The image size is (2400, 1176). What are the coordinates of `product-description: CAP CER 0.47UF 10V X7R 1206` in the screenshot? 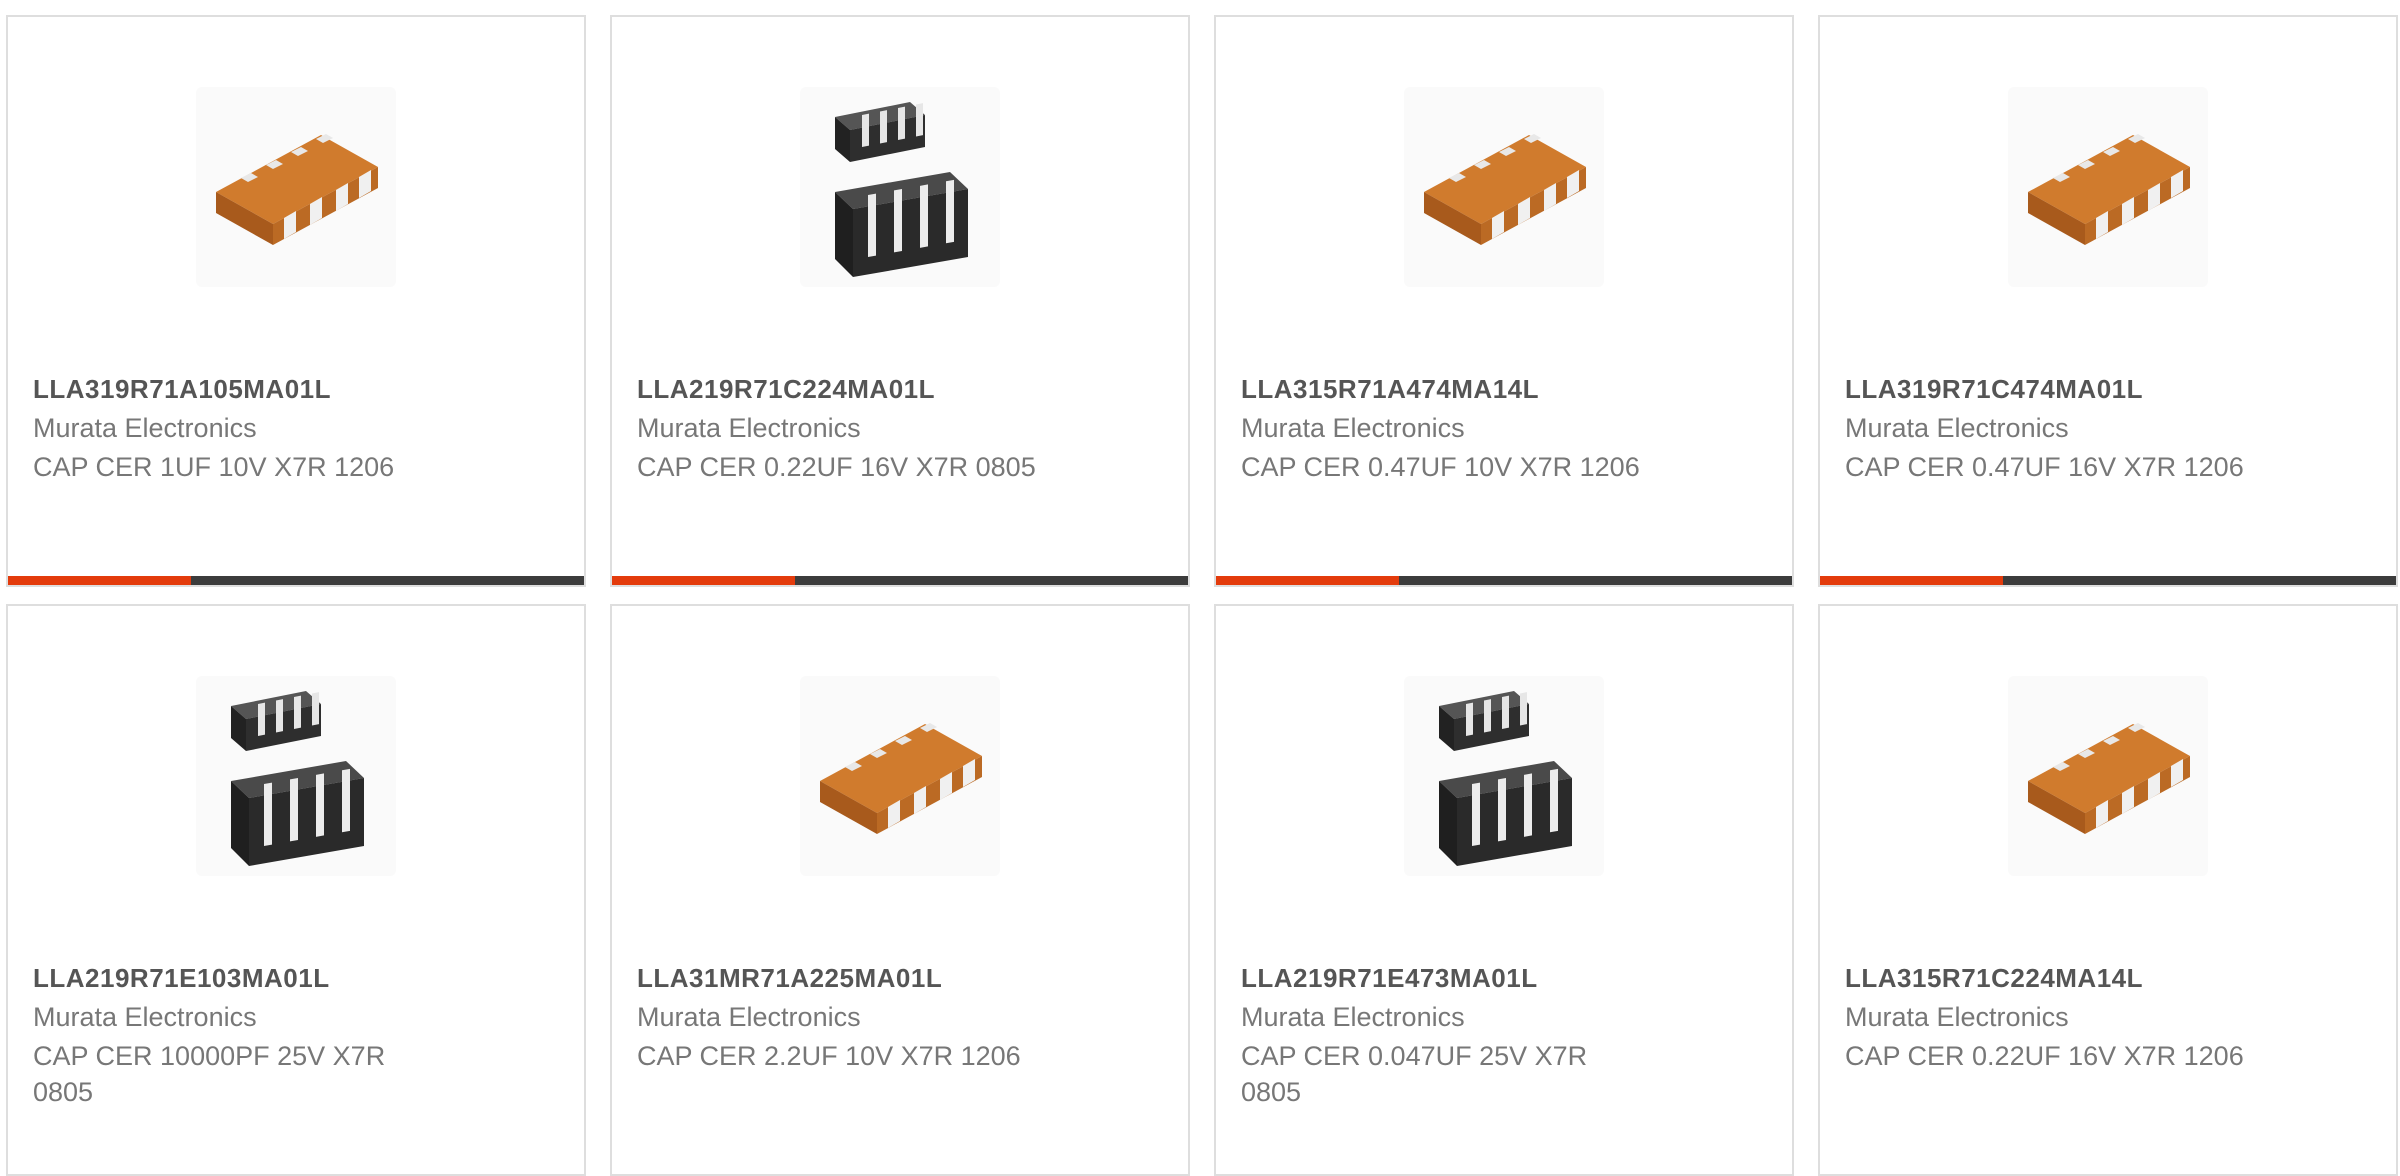 It's located at (1440, 467).